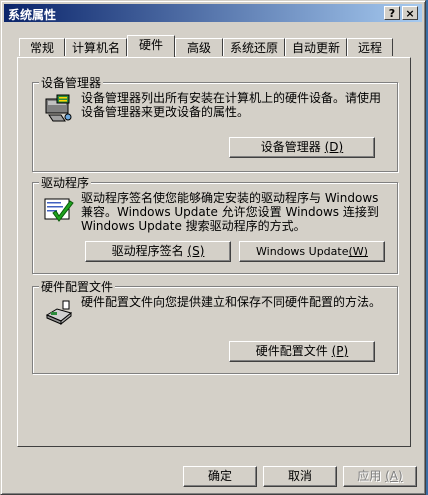  I want to click on tab-system-restore: 系统还原, so click(254, 47).